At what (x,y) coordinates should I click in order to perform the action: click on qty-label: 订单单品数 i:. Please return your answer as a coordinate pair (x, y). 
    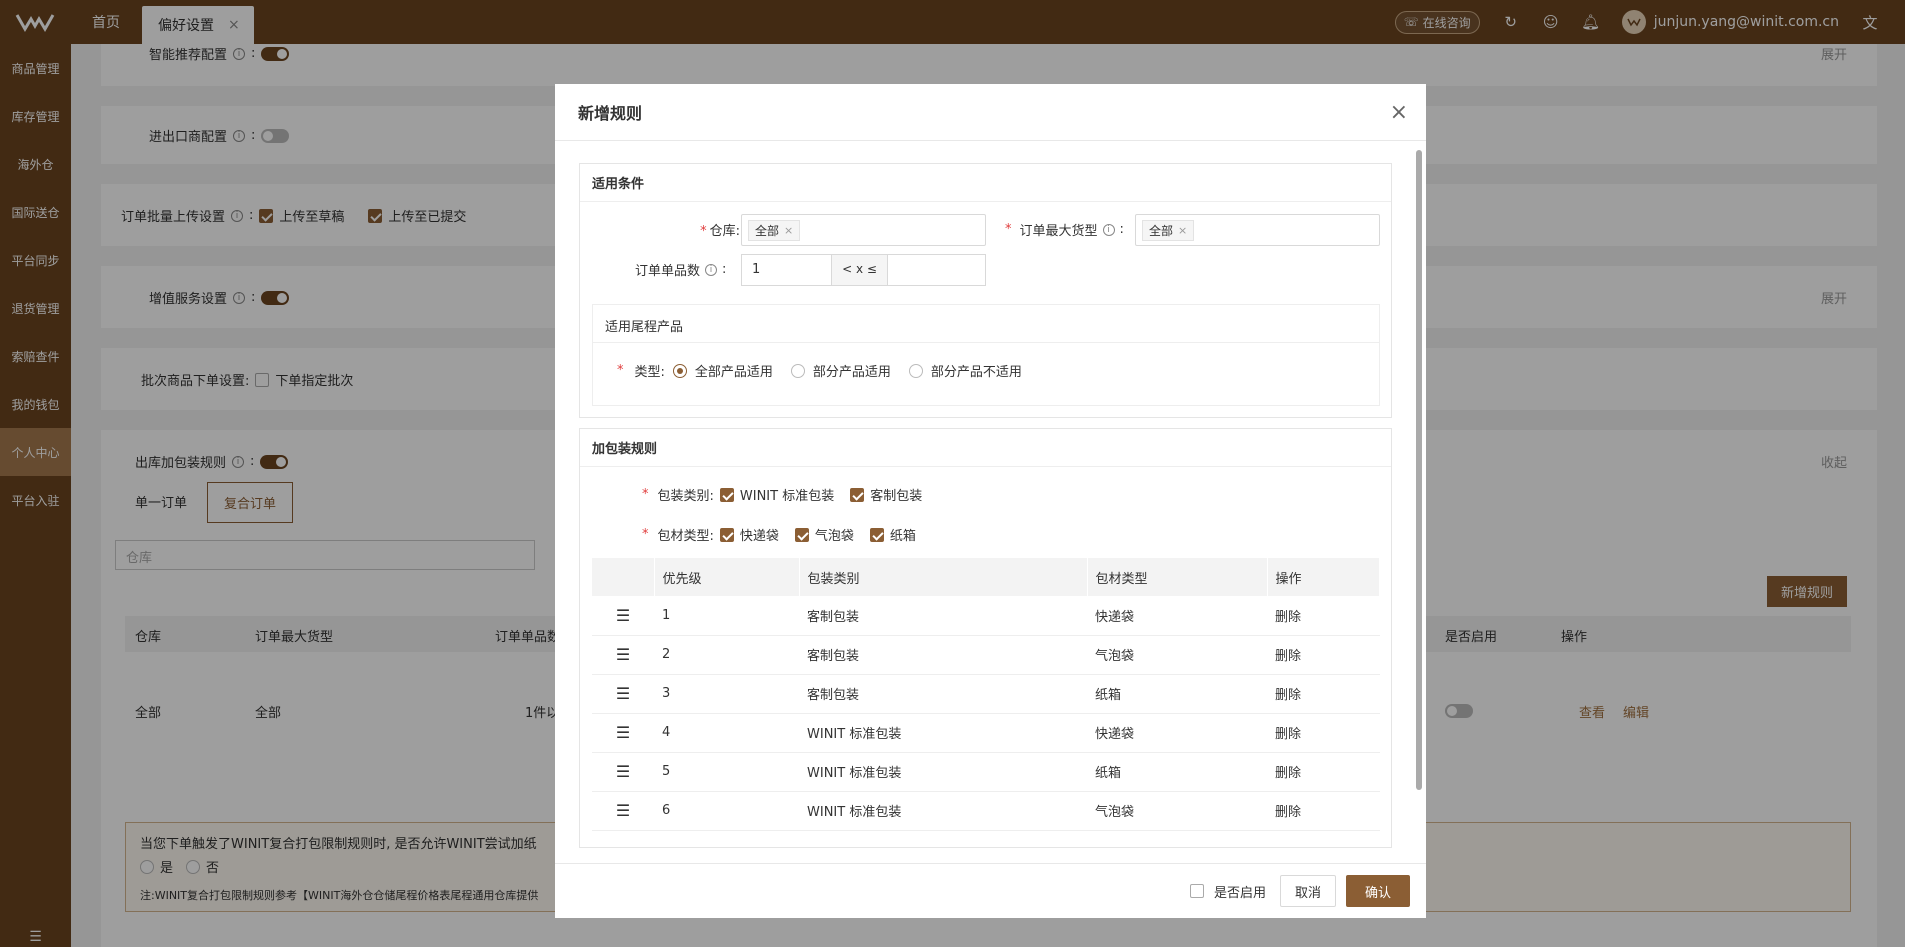
    Looking at the image, I should click on (681, 270).